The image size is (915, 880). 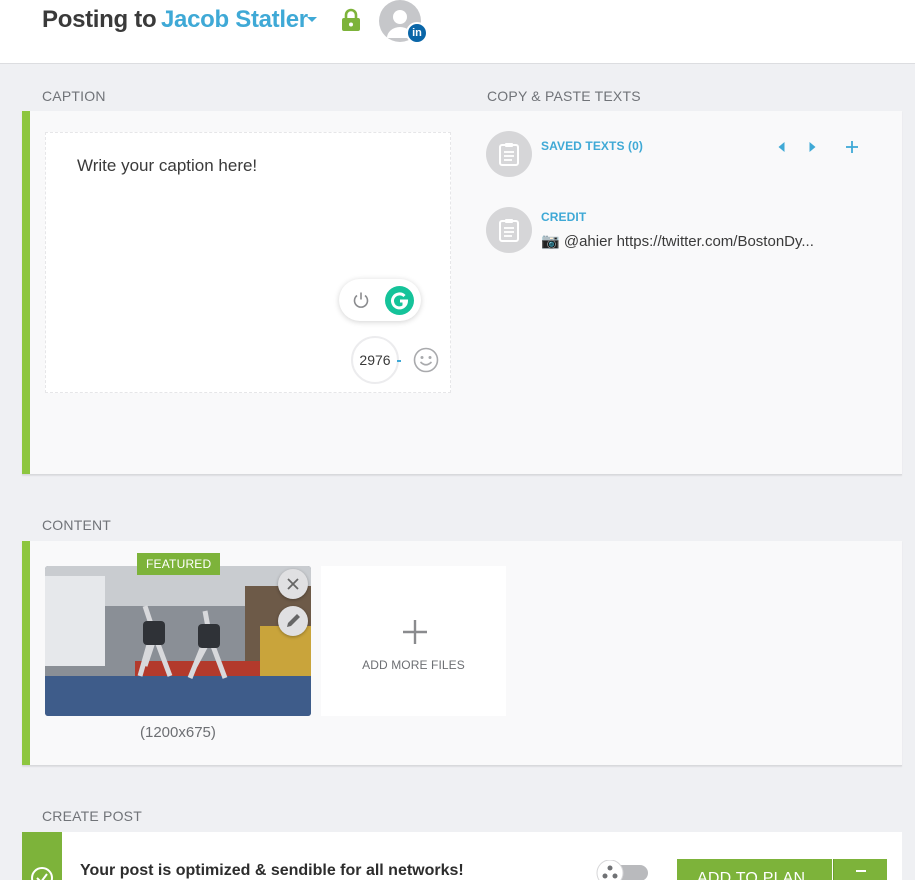 I want to click on check-icon, so click(x=42, y=873).